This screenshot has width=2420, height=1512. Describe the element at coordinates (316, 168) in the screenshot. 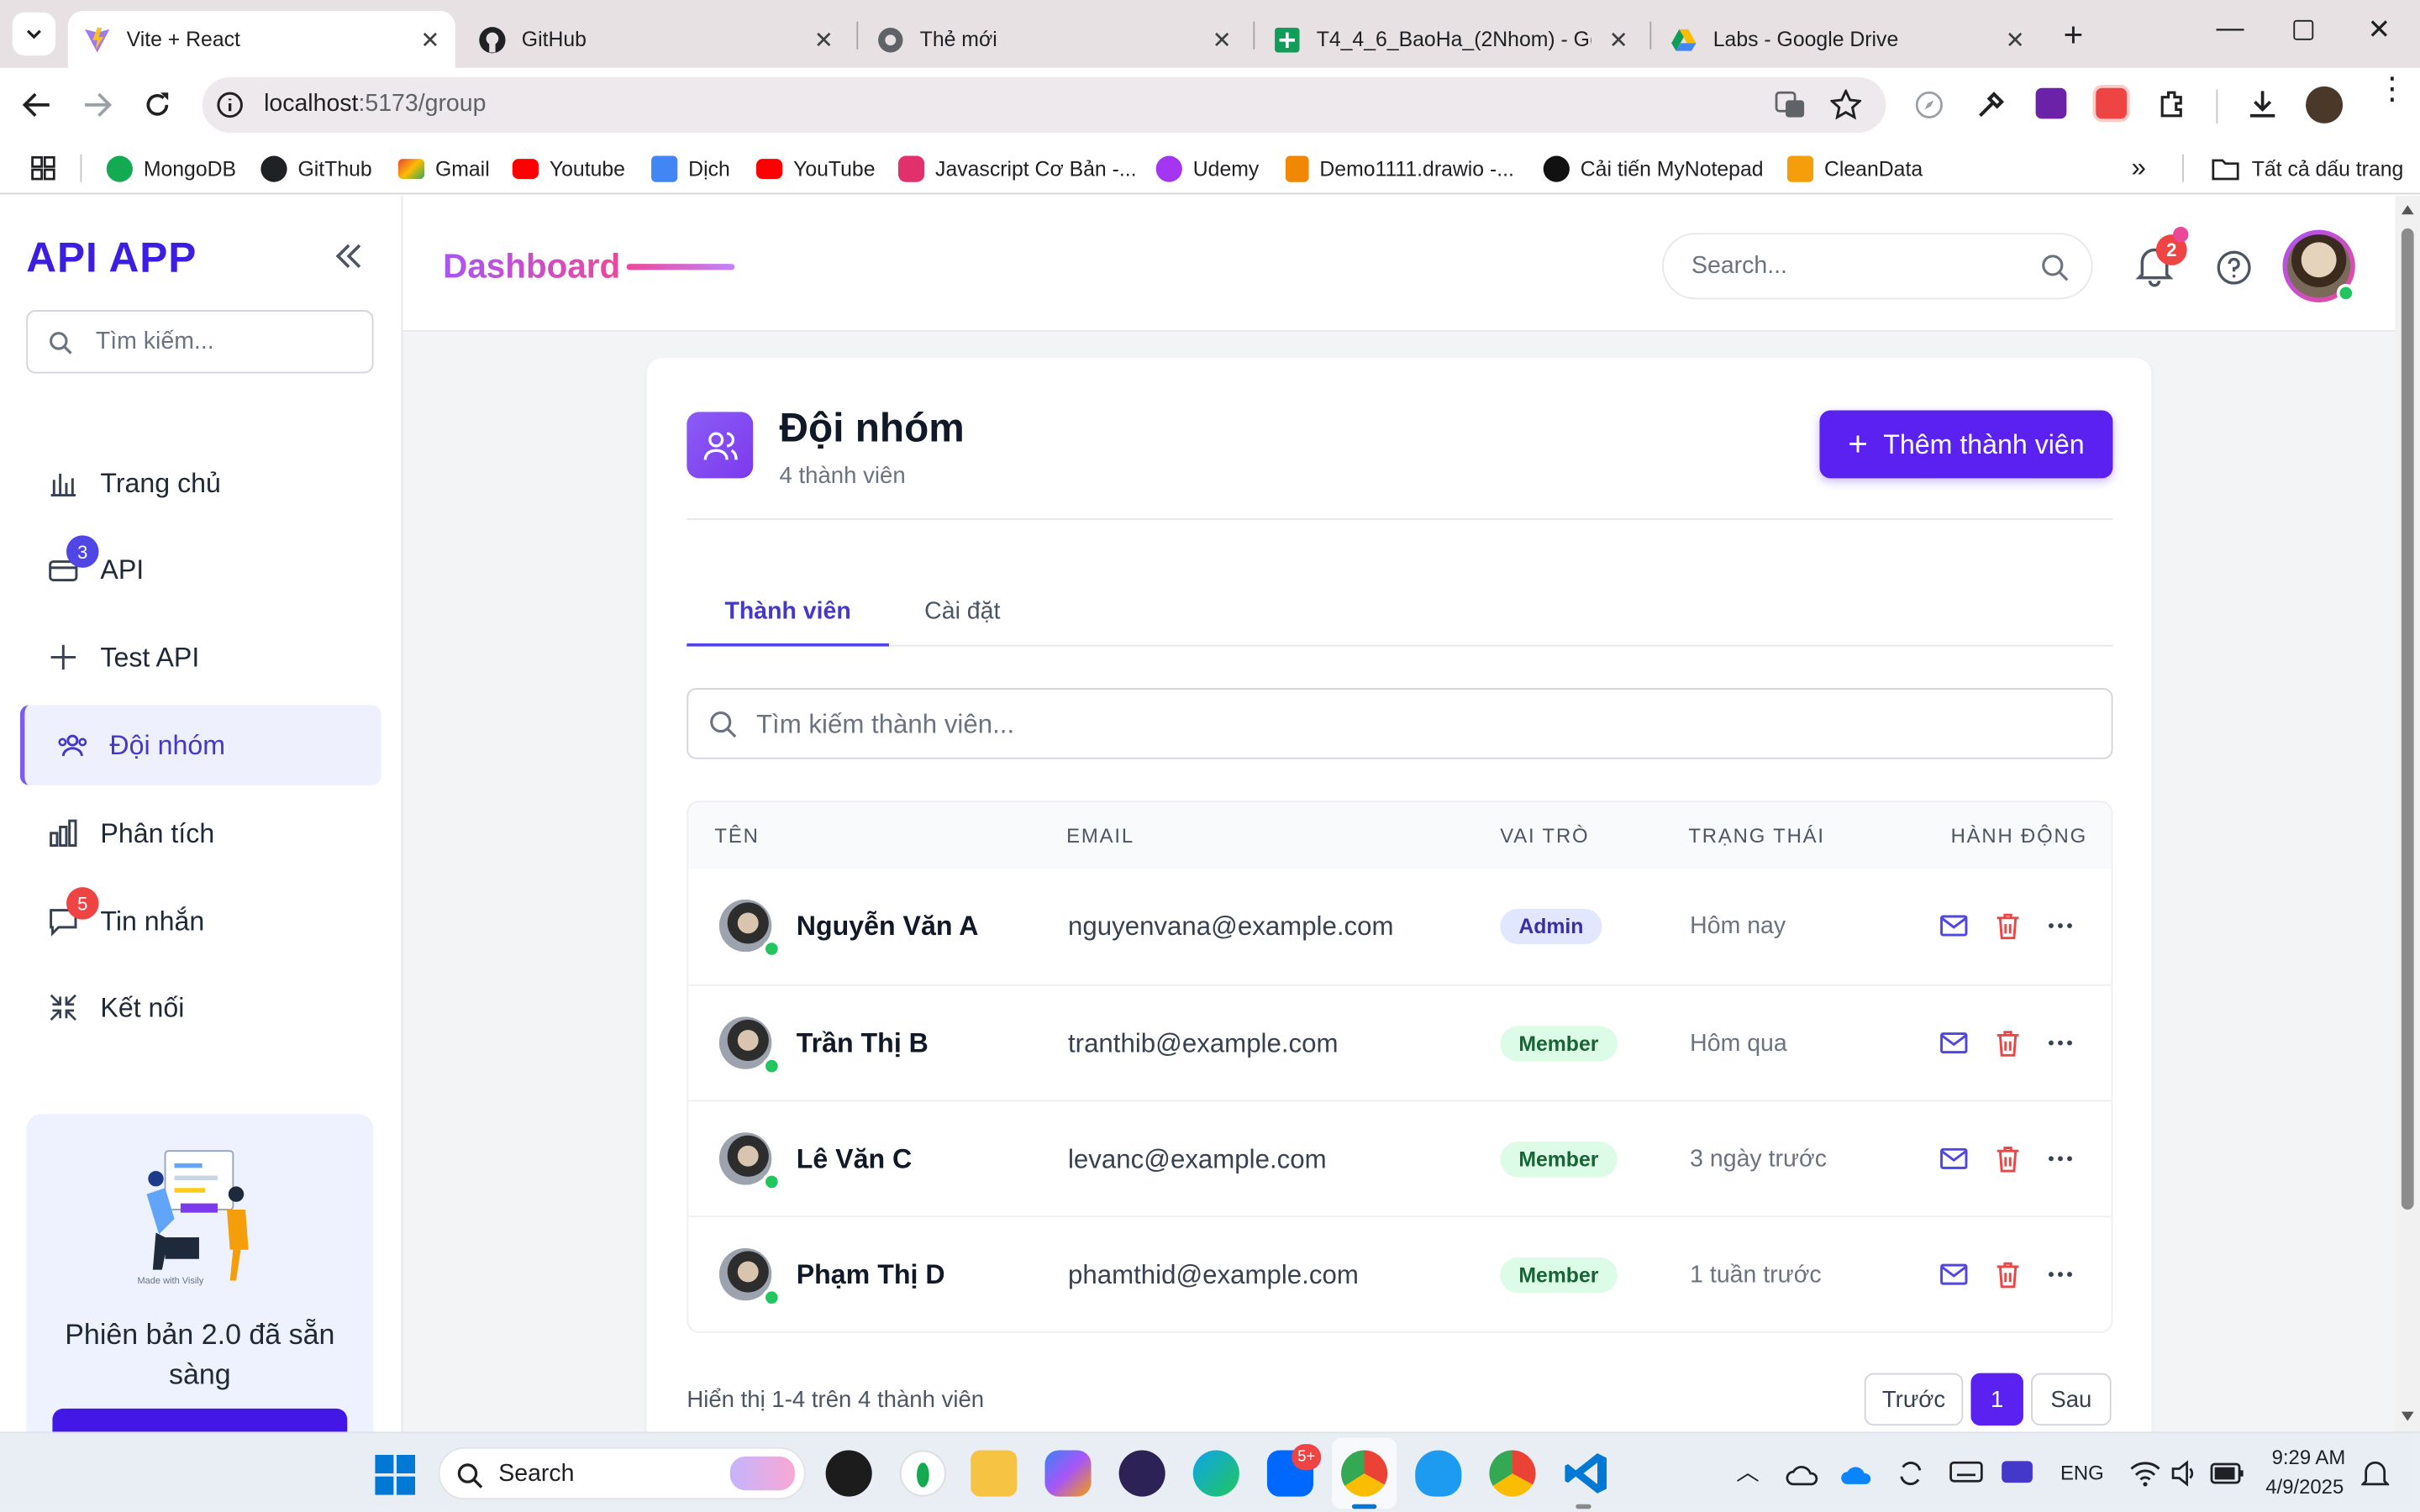

I see `bookmark-github: GitThub` at that location.